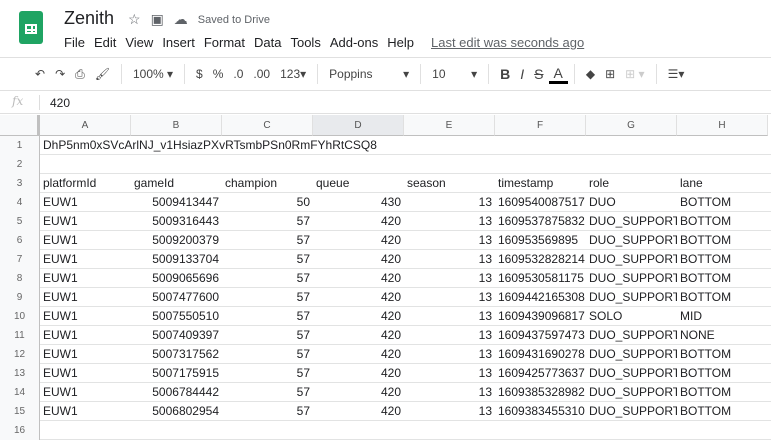  What do you see at coordinates (540, 316) in the screenshot?
I see `cell: 1609439096817` at bounding box center [540, 316].